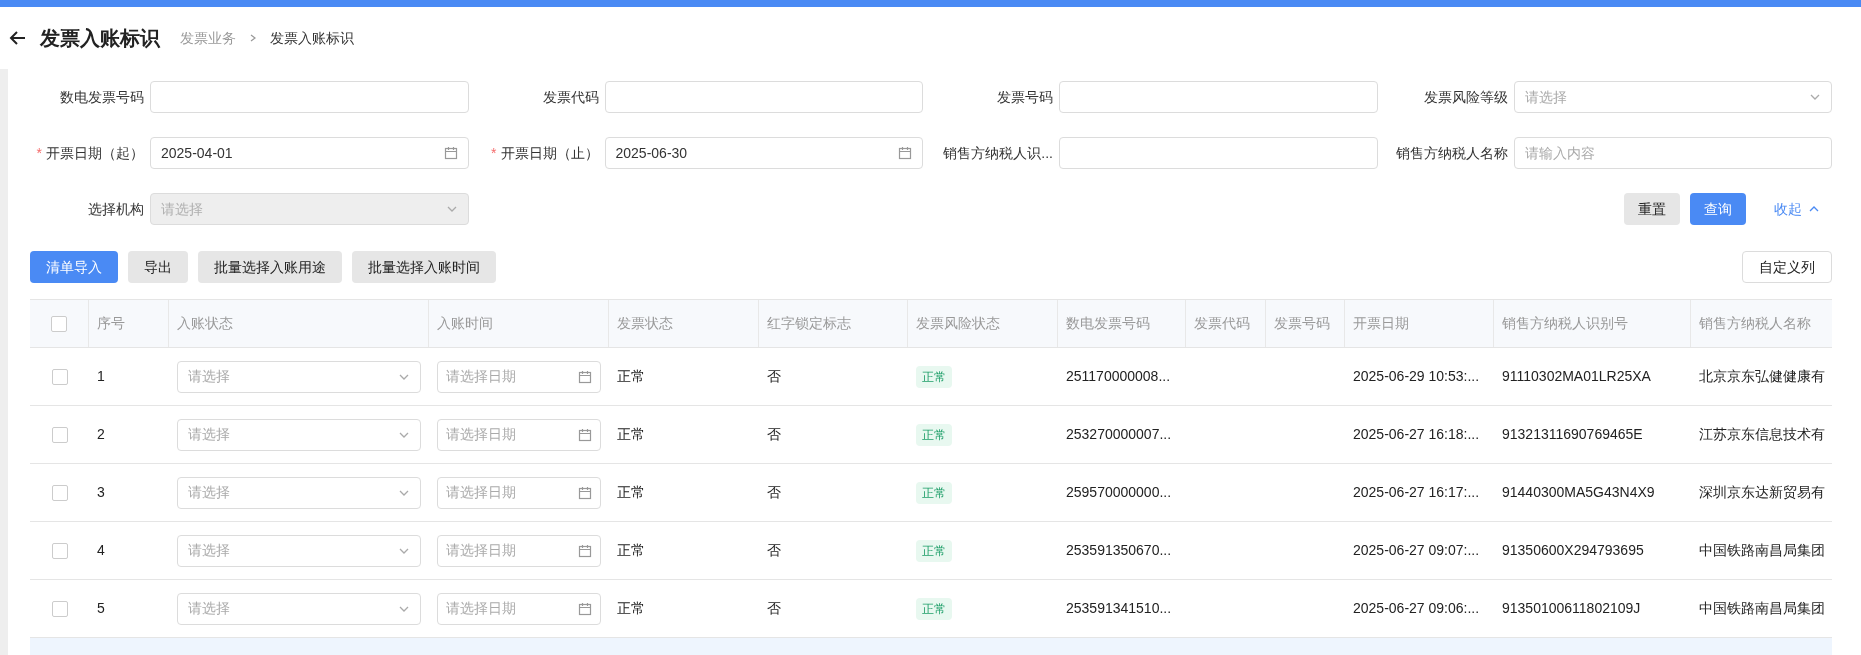 The height and width of the screenshot is (655, 1861). I want to click on column-header: 开票日期, so click(1381, 323).